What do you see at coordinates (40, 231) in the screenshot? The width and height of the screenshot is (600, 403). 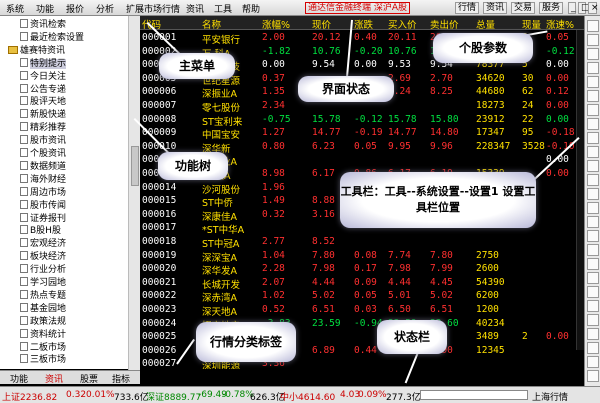 I see `sidebar-item: B股H股` at bounding box center [40, 231].